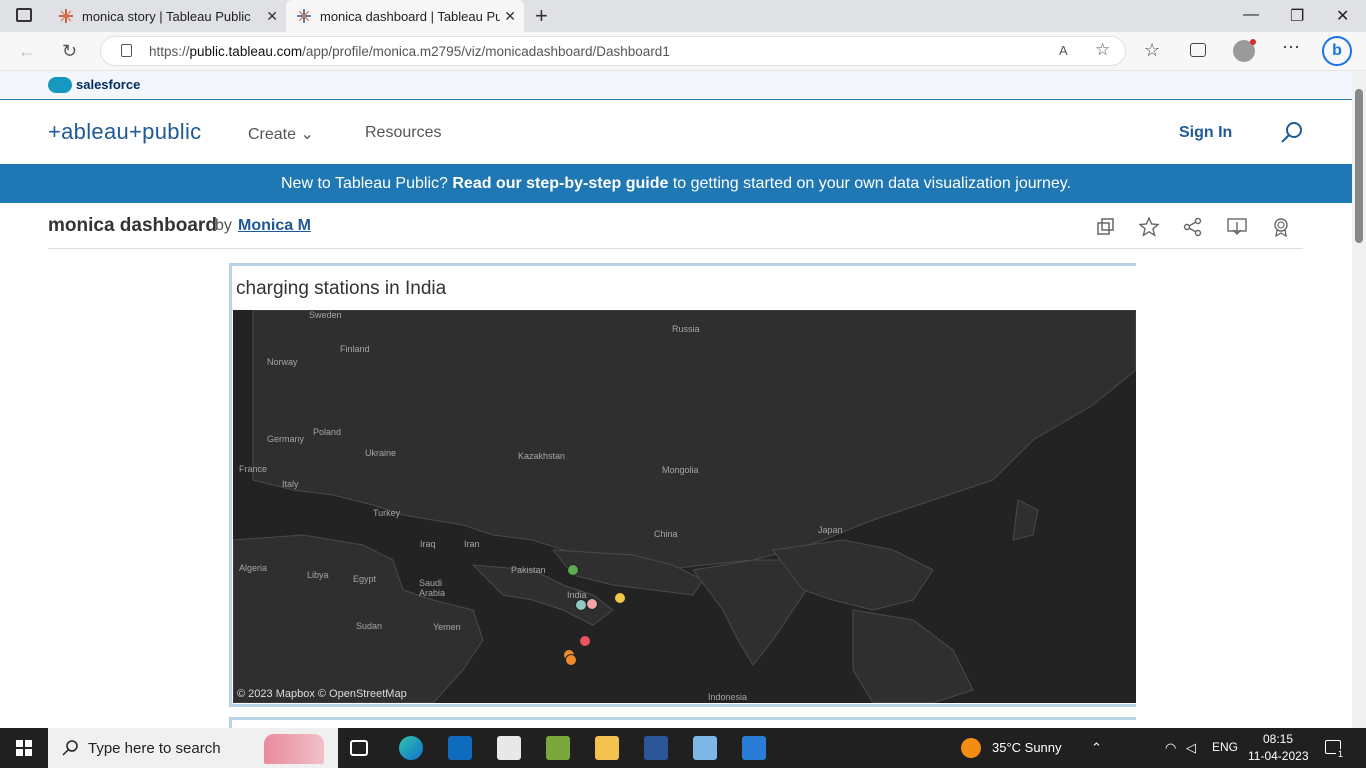 Image resolution: width=1366 pixels, height=768 pixels. What do you see at coordinates (971, 748) in the screenshot?
I see `weather-sun-icon` at bounding box center [971, 748].